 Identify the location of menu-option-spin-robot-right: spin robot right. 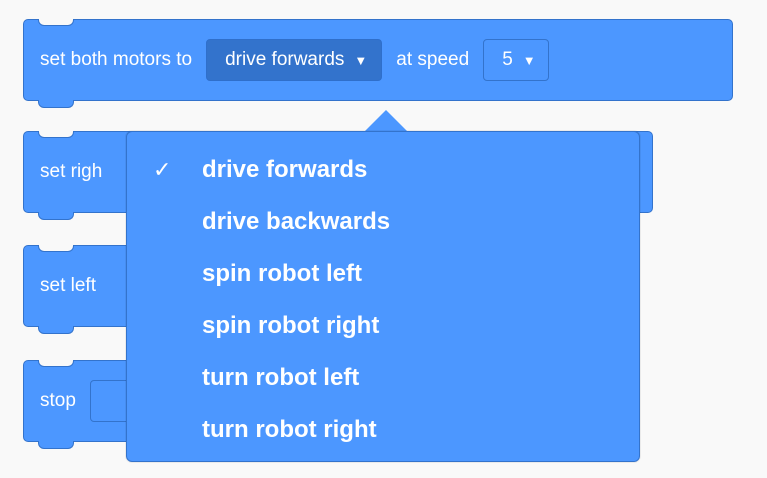
(383, 326).